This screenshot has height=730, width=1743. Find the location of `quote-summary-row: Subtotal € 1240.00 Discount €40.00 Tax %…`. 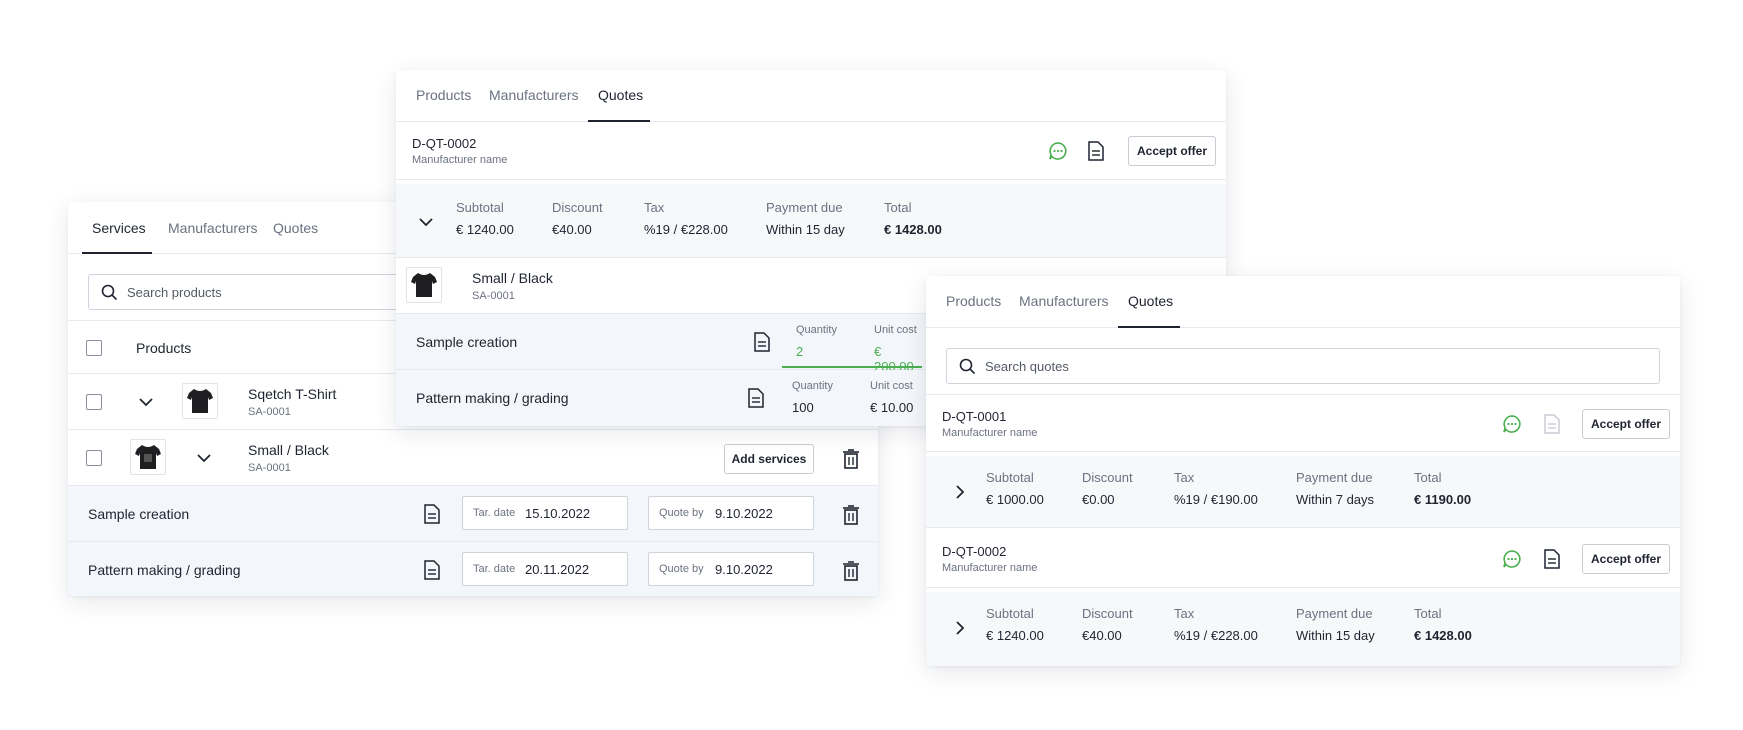

quote-summary-row: Subtotal € 1240.00 Discount €40.00 Tax %… is located at coordinates (811, 221).